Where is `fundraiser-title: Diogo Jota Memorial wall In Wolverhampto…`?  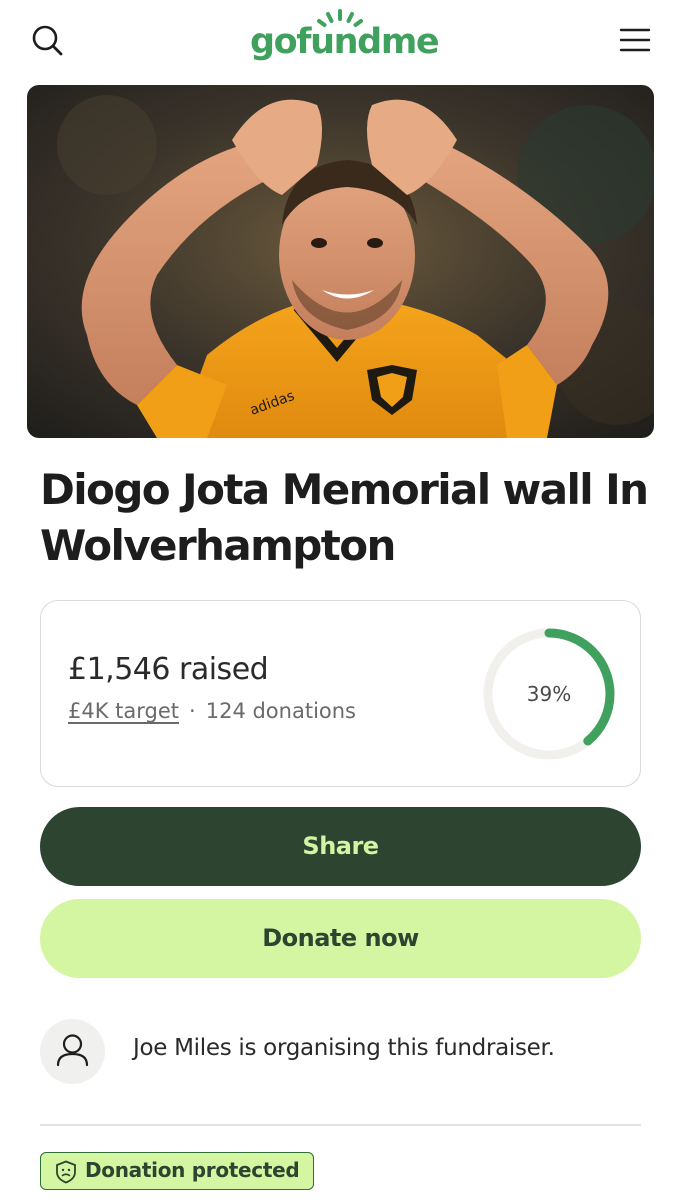 fundraiser-title: Diogo Jota Memorial wall In Wolverhampto… is located at coordinates (344, 517).